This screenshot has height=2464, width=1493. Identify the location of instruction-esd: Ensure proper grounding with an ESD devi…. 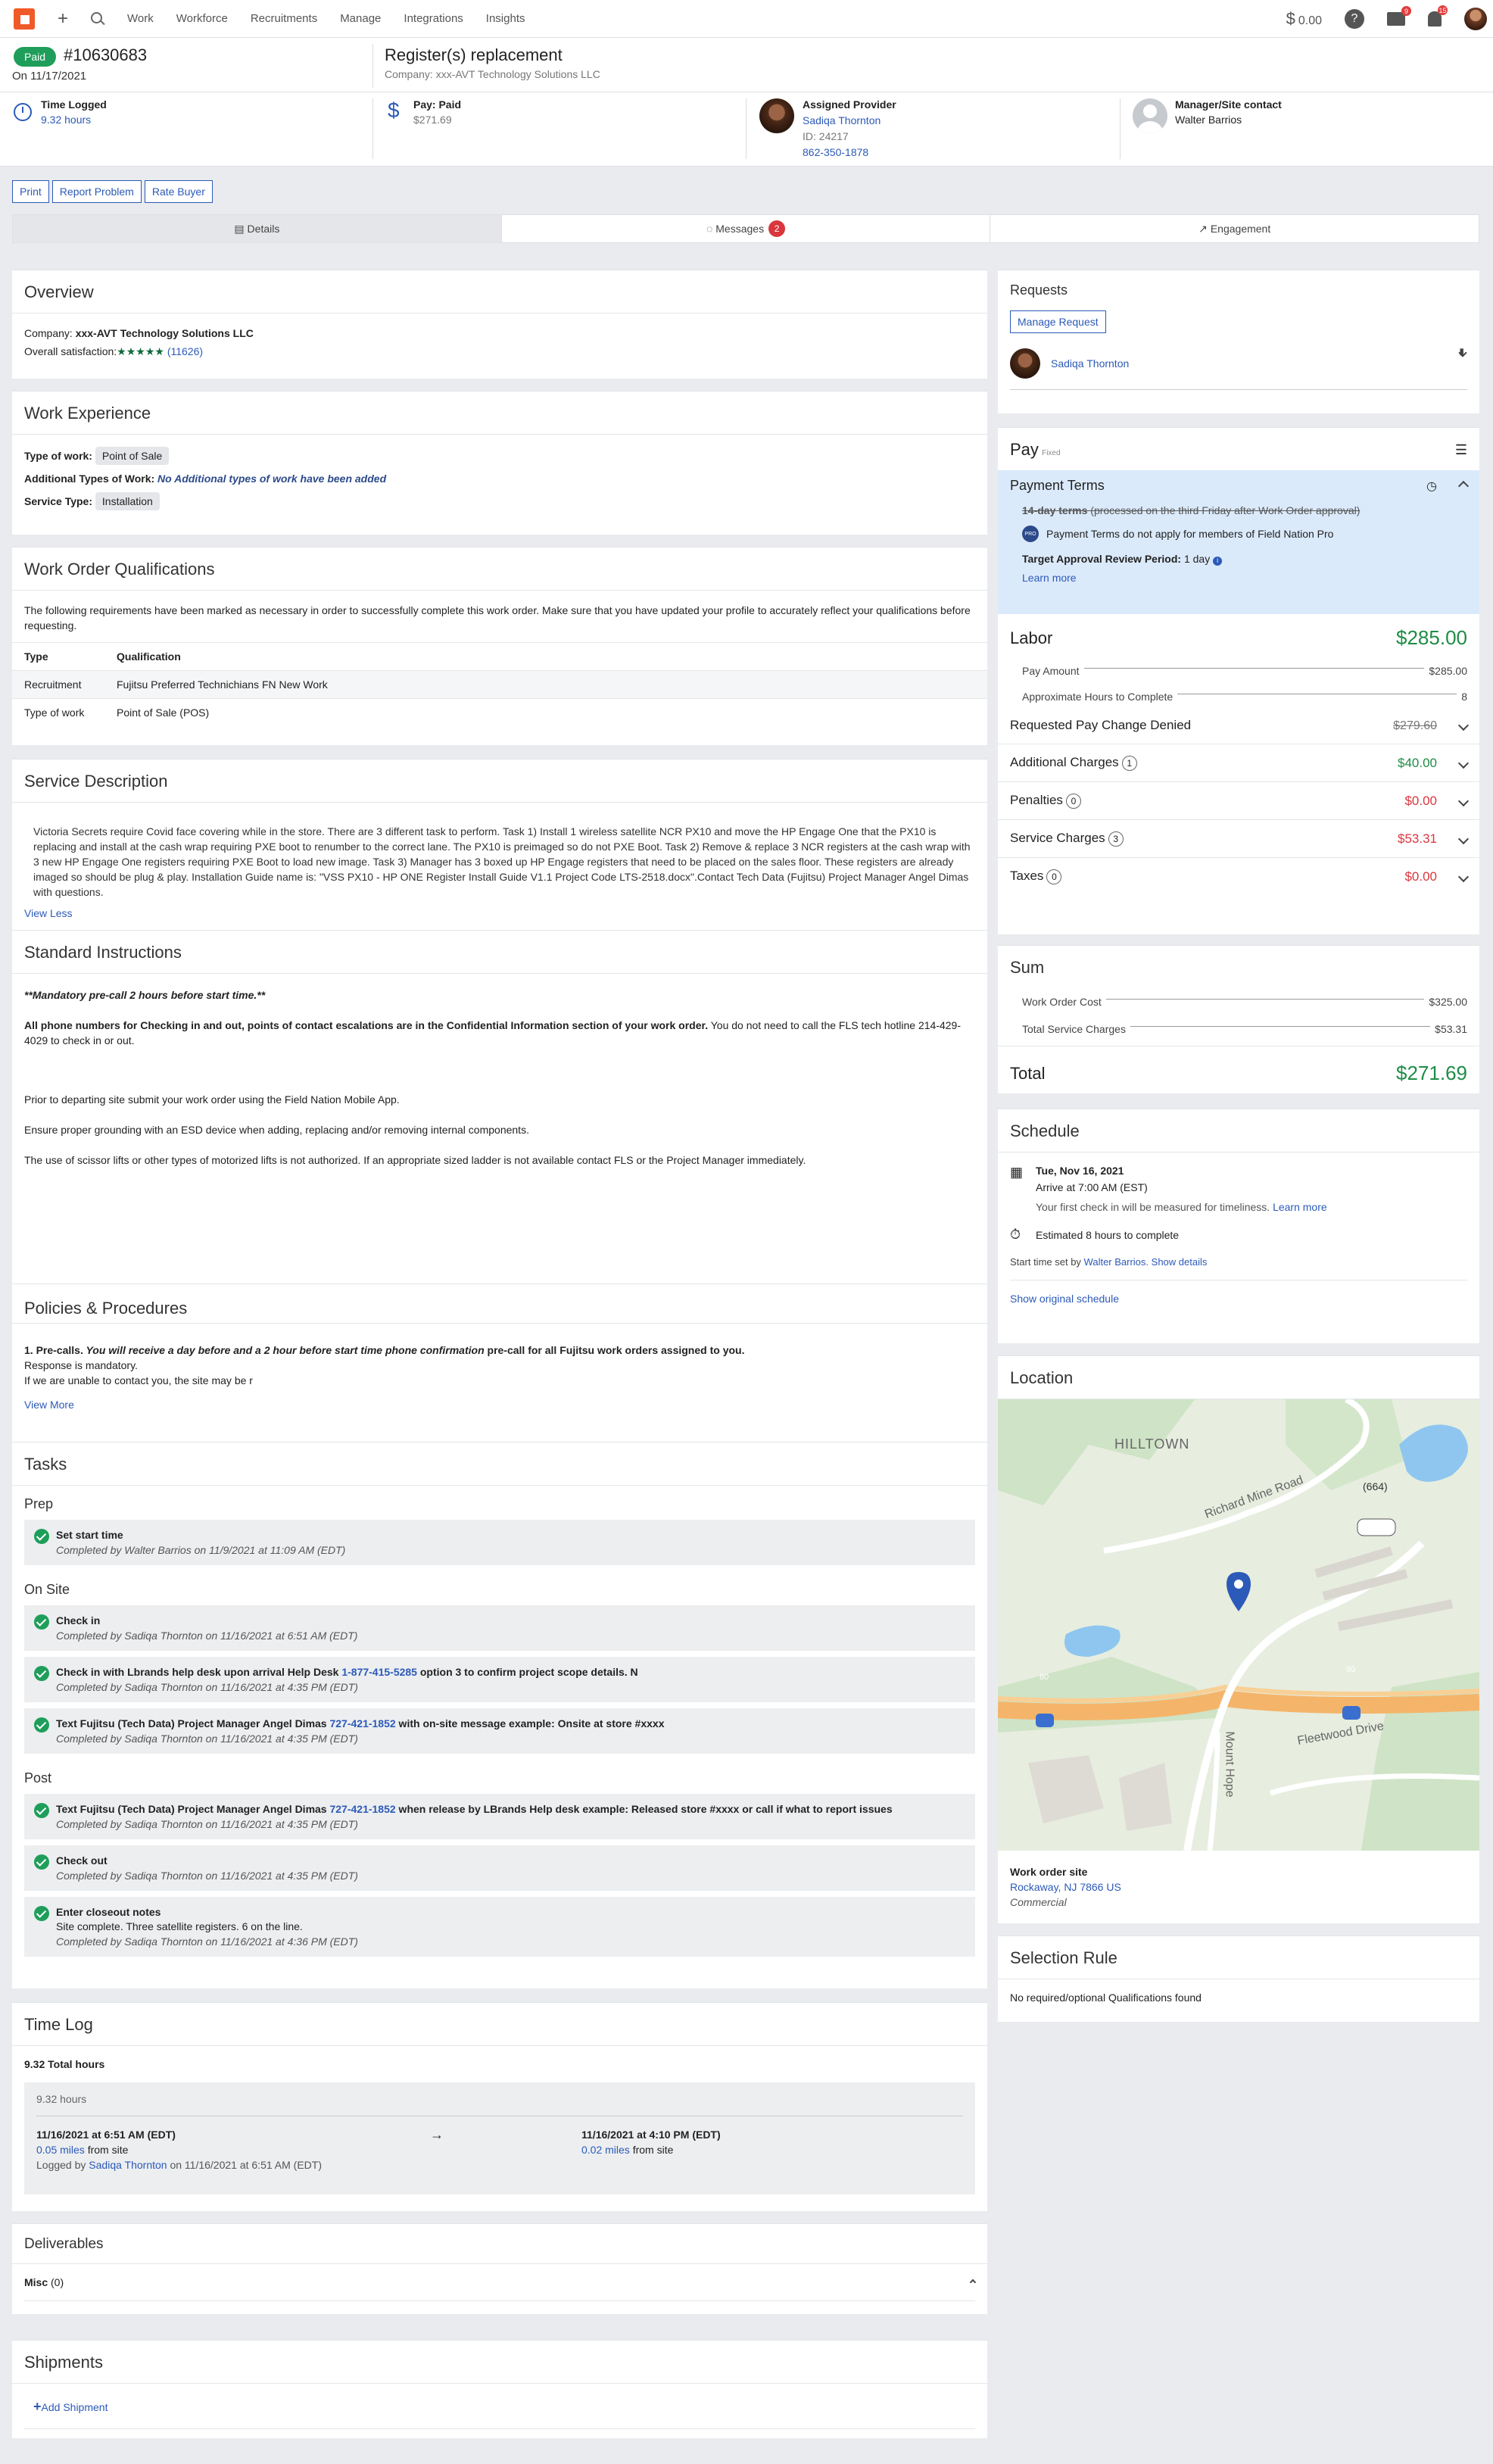
(277, 1130).